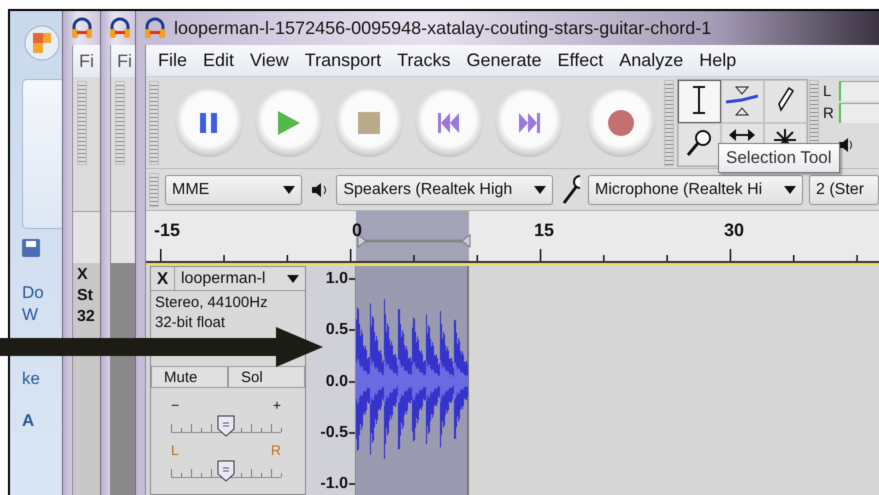  What do you see at coordinates (340, 279) in the screenshot?
I see `amplitude-label: 1.0` at bounding box center [340, 279].